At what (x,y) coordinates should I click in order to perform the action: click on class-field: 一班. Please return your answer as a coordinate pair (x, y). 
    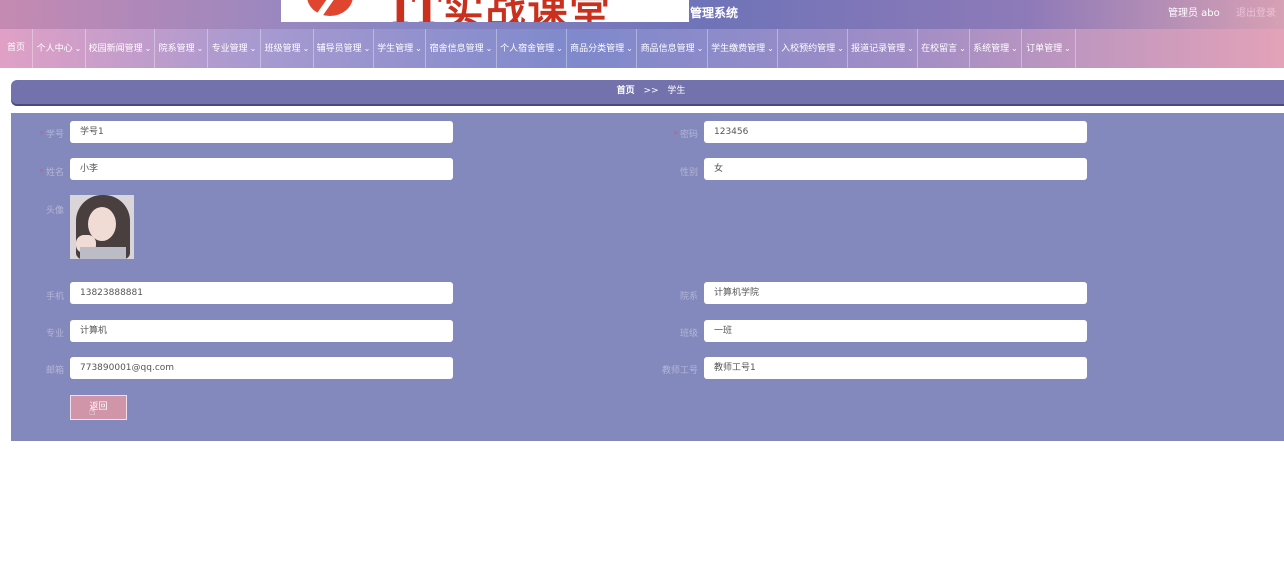
    Looking at the image, I should click on (895, 331).